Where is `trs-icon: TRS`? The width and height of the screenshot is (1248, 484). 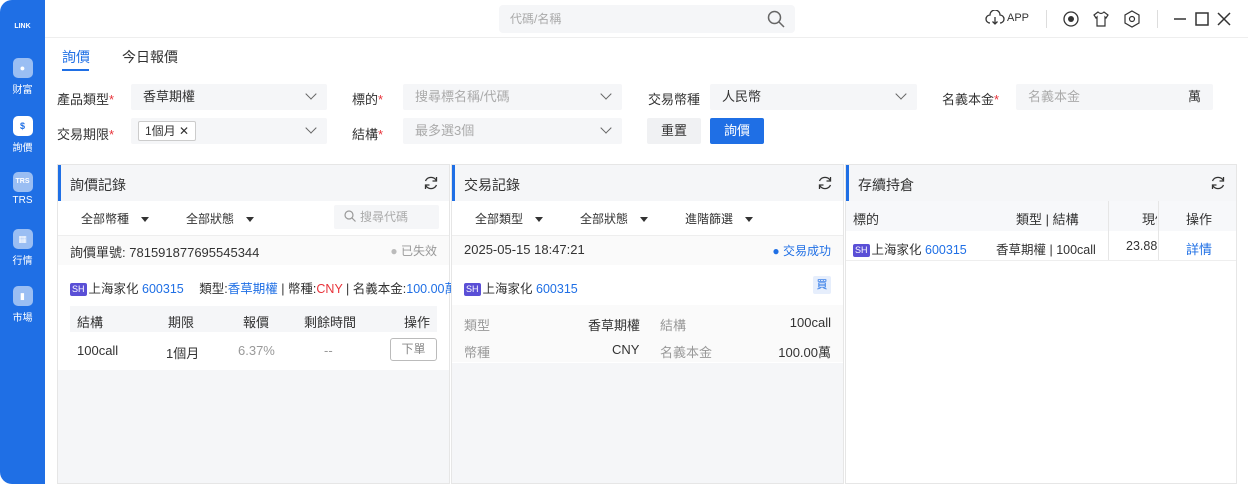
trs-icon: TRS is located at coordinates (22, 182).